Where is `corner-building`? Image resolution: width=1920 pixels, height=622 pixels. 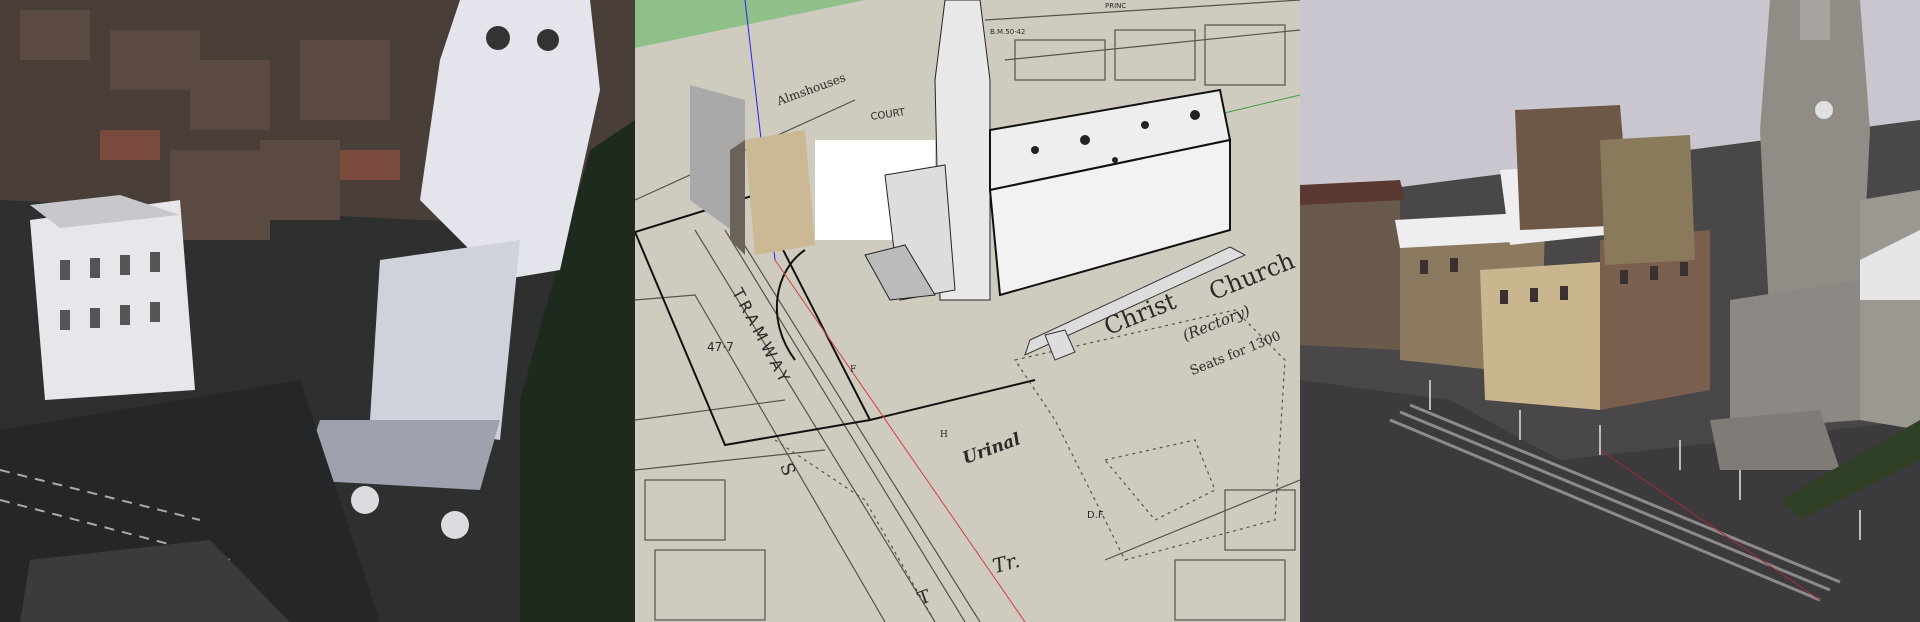
corner-building is located at coordinates (1540, 336).